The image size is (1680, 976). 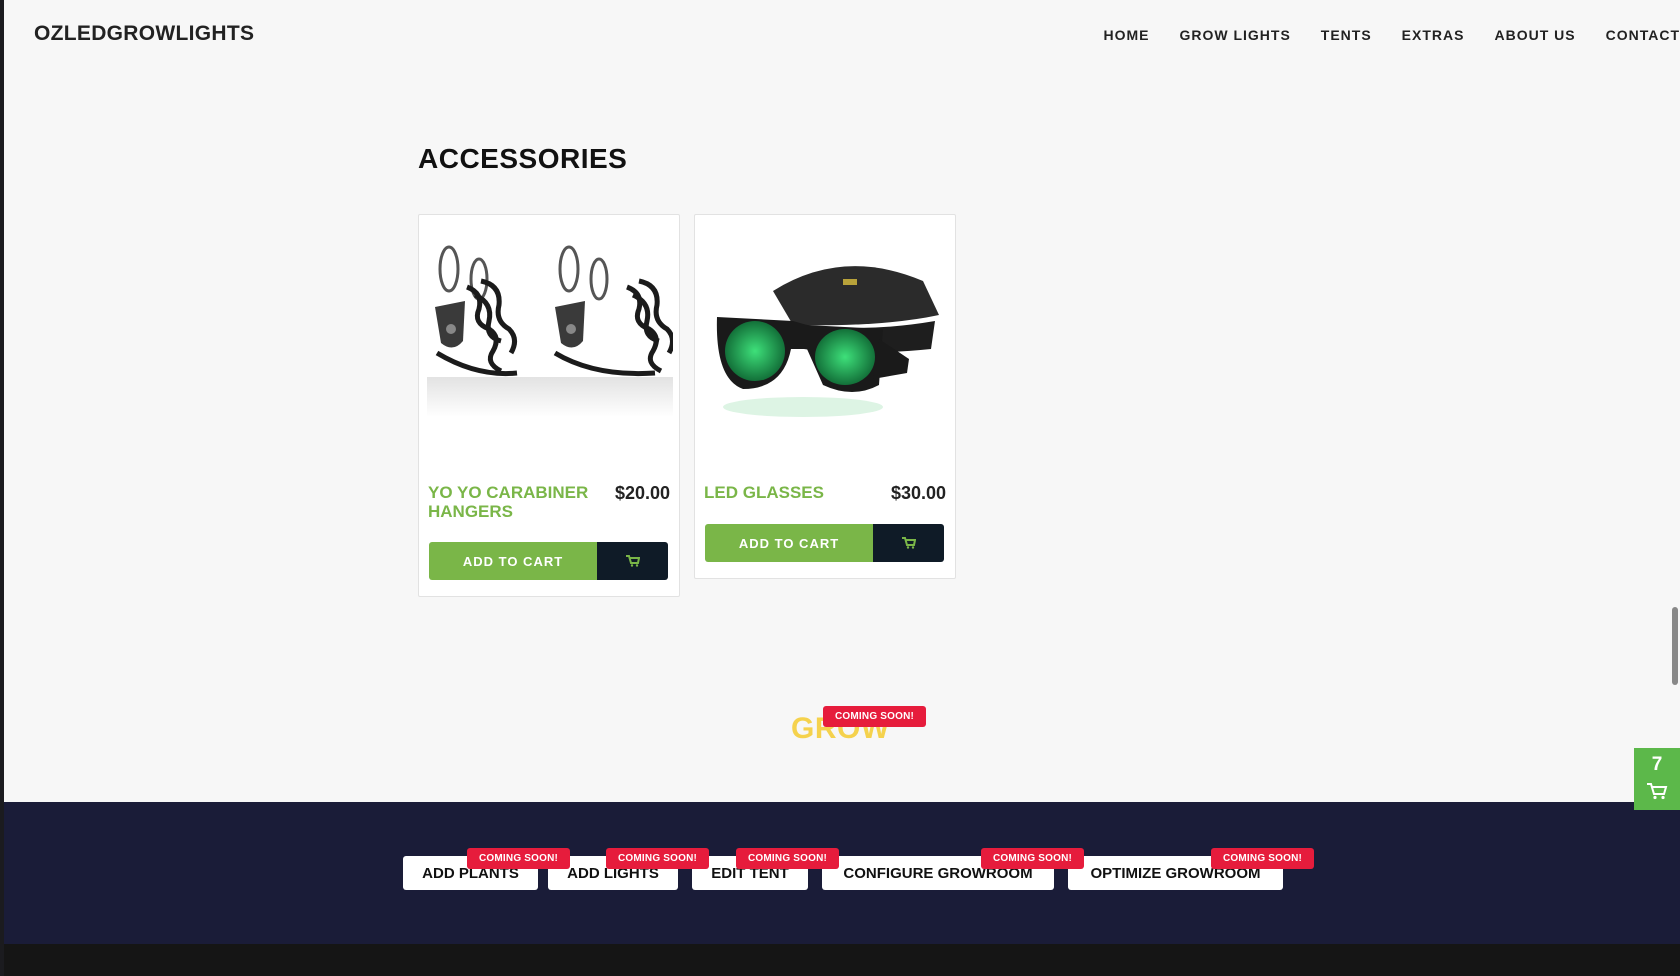 What do you see at coordinates (1657, 779) in the screenshot?
I see `floating-cart-widget: 7` at bounding box center [1657, 779].